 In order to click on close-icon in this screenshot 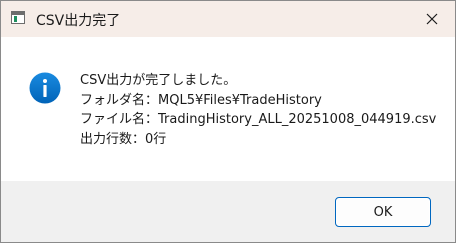, I will do `click(432, 19)`.